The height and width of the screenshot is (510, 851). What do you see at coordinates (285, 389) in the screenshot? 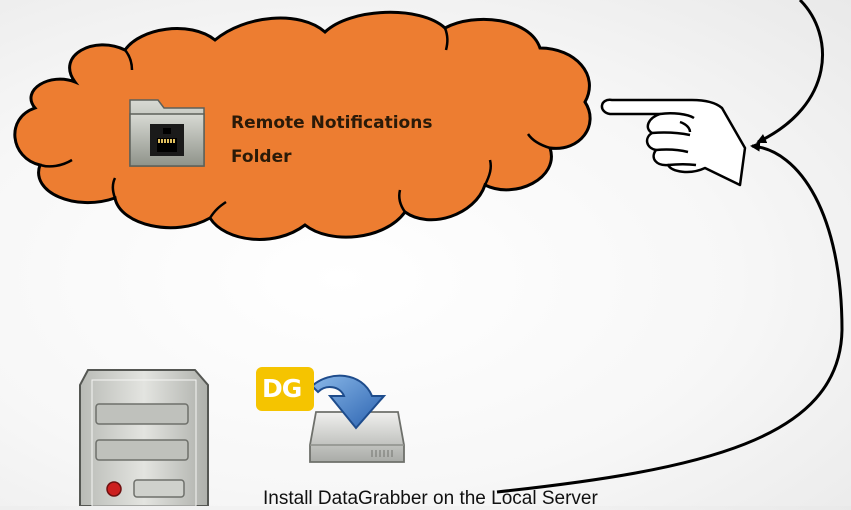
I see `datagrabber-logo-badge: DG` at bounding box center [285, 389].